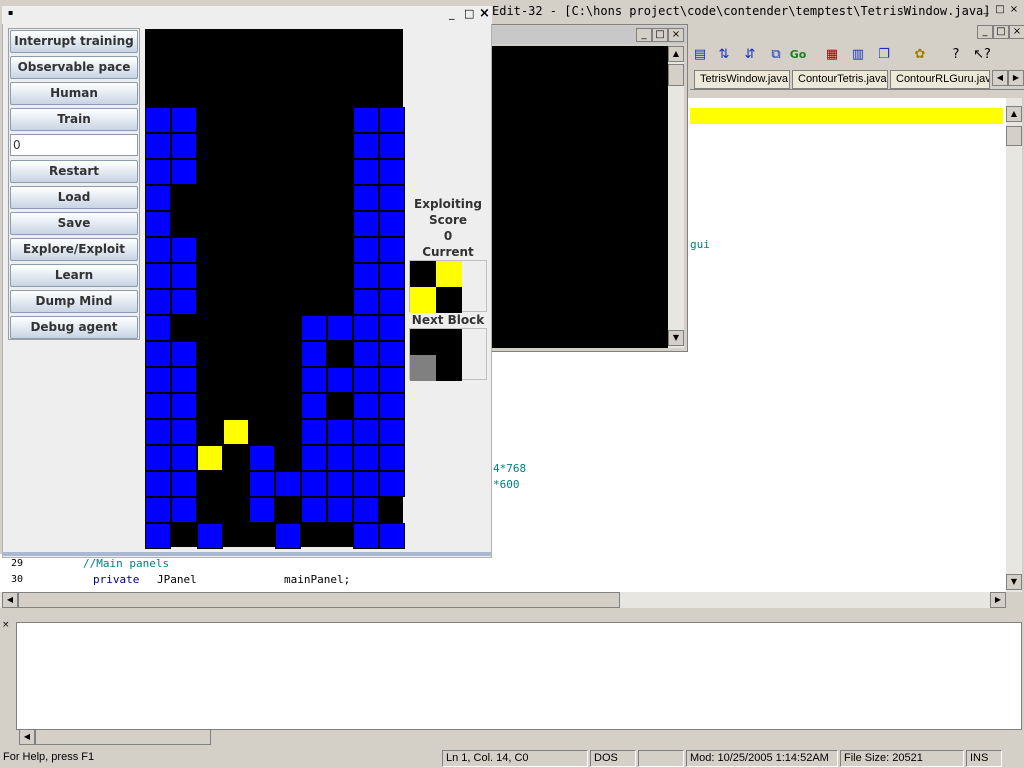 The height and width of the screenshot is (768, 1024). Describe the element at coordinates (798, 55) in the screenshot. I see `go-icon: Go` at that location.